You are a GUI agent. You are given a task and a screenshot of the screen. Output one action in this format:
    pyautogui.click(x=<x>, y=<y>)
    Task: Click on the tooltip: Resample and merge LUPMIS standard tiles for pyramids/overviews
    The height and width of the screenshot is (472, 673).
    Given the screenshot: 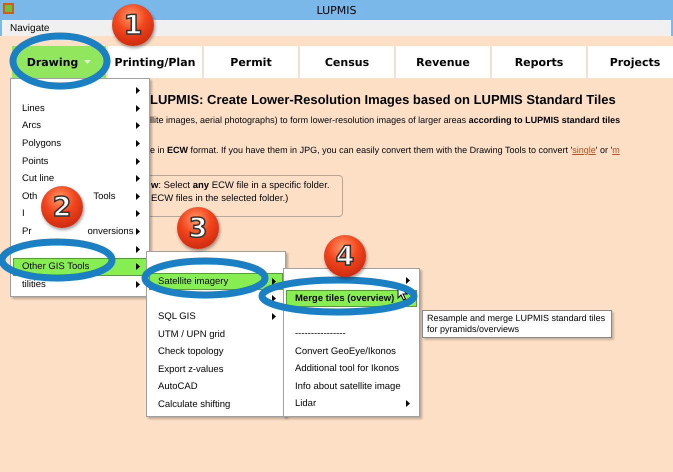 What is the action you would take?
    pyautogui.click(x=517, y=324)
    